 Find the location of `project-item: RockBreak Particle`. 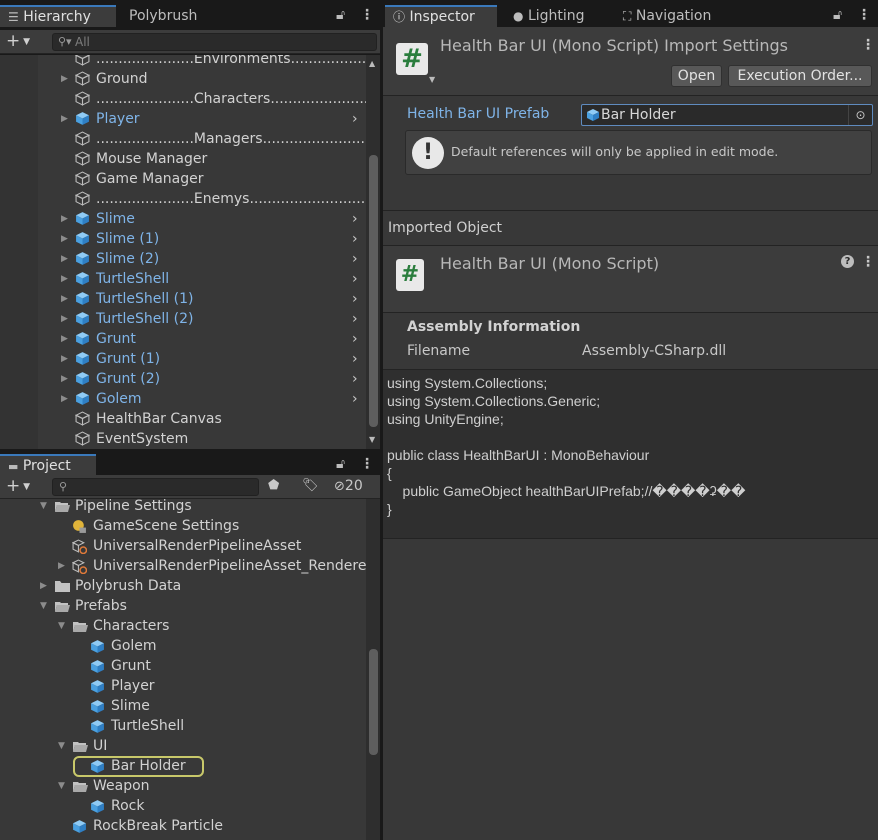

project-item: RockBreak Particle is located at coordinates (183, 826).